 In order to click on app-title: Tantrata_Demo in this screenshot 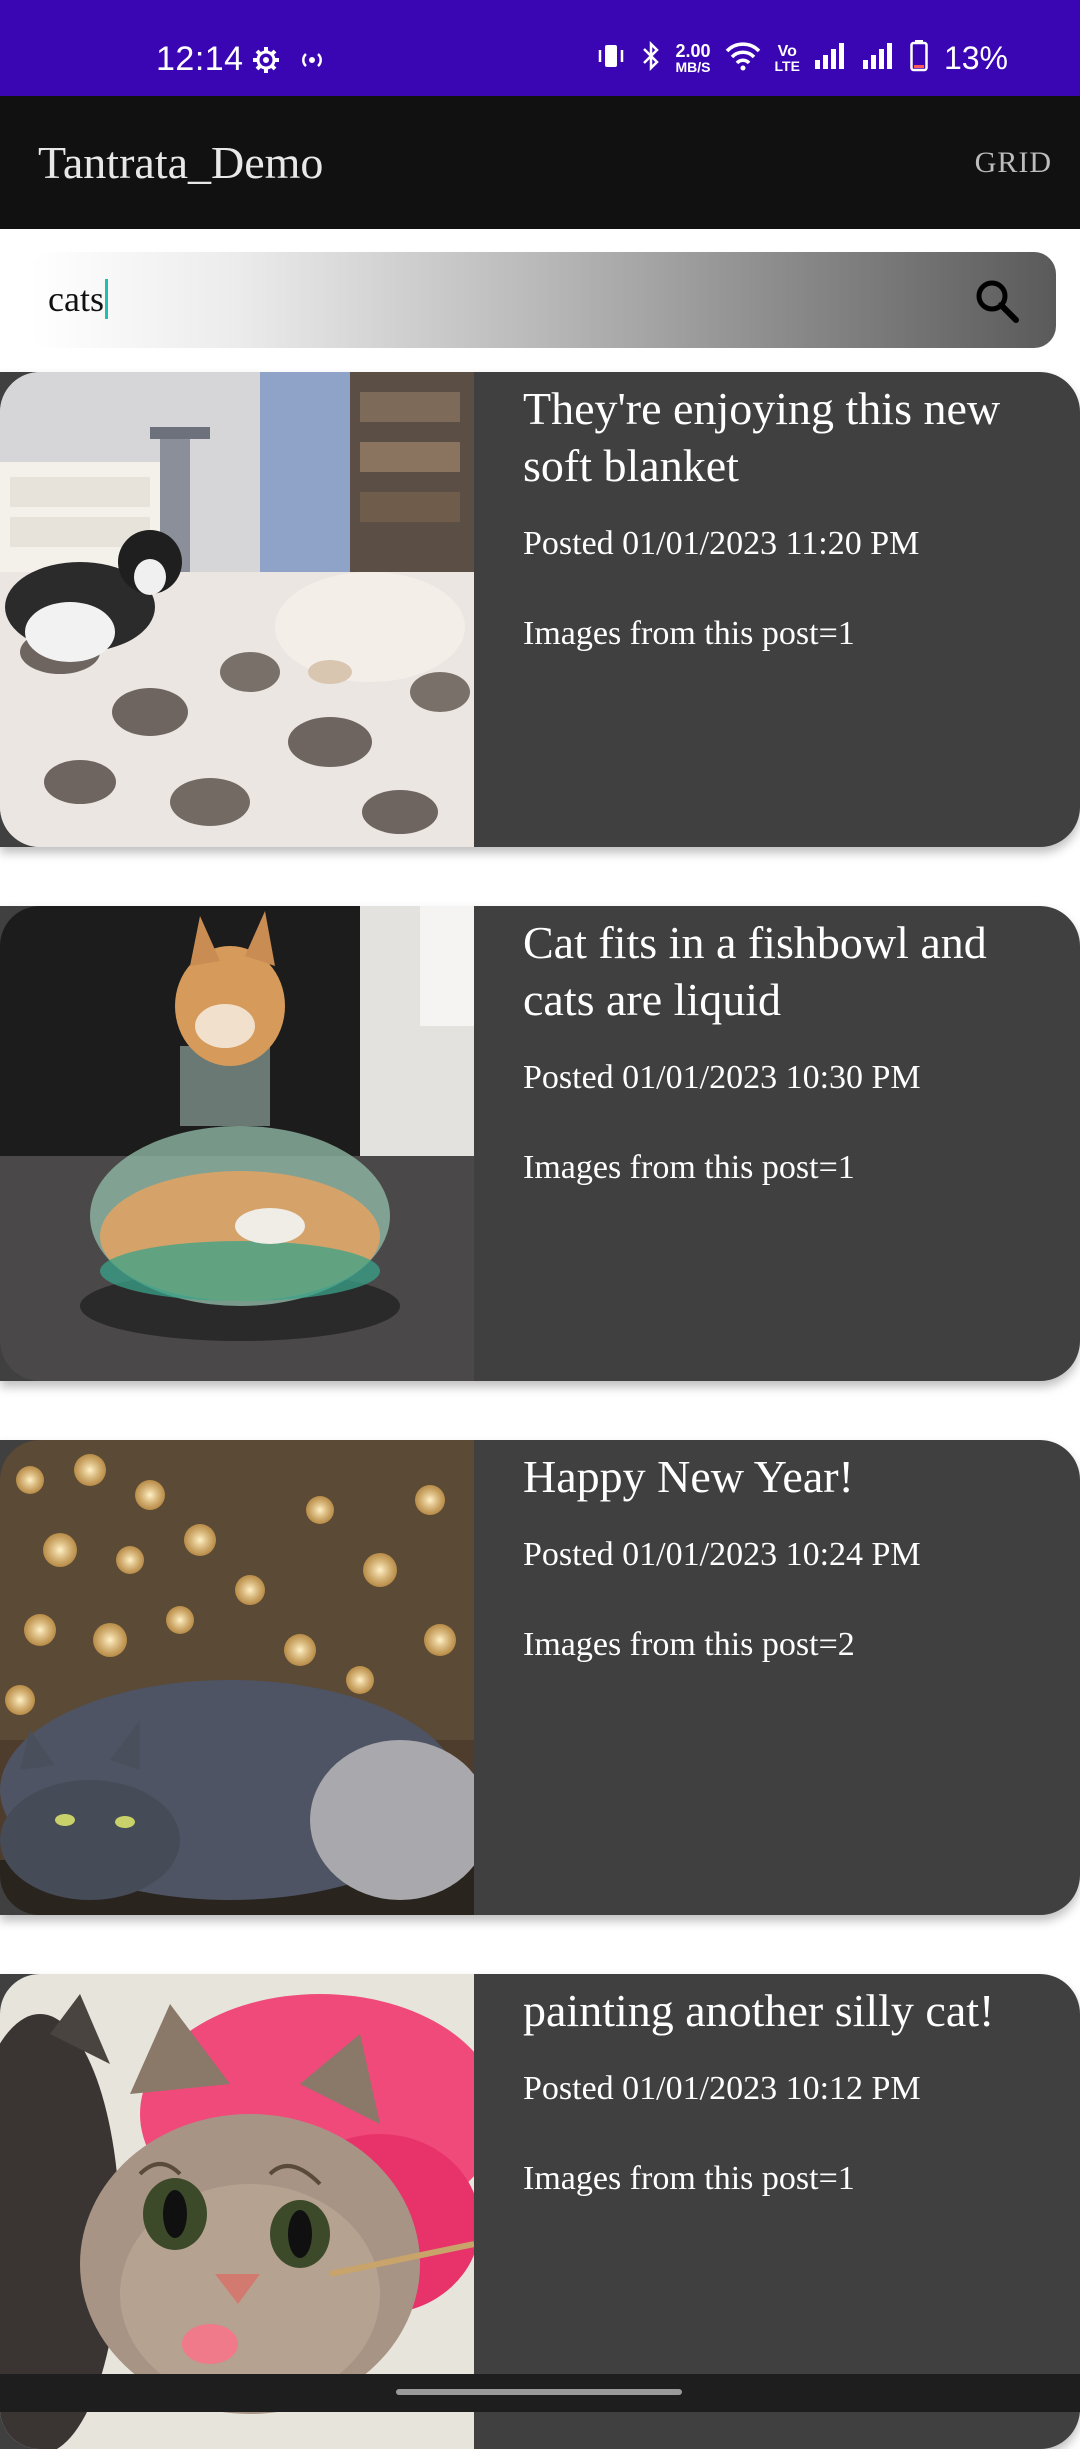, I will do `click(181, 162)`.